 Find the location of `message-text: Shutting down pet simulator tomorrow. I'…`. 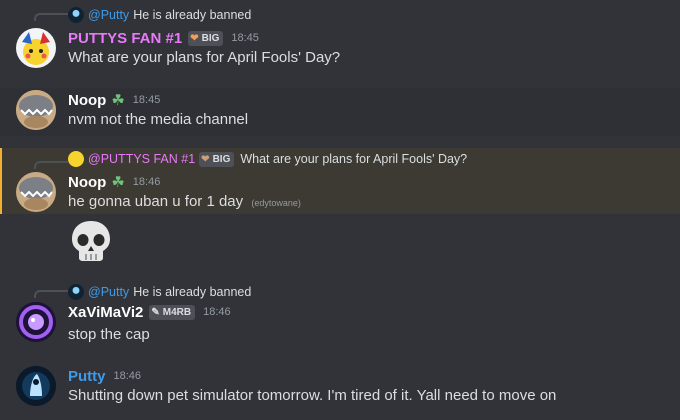

message-text: Shutting down pet simulator tomorrow. I'… is located at coordinates (312, 395).